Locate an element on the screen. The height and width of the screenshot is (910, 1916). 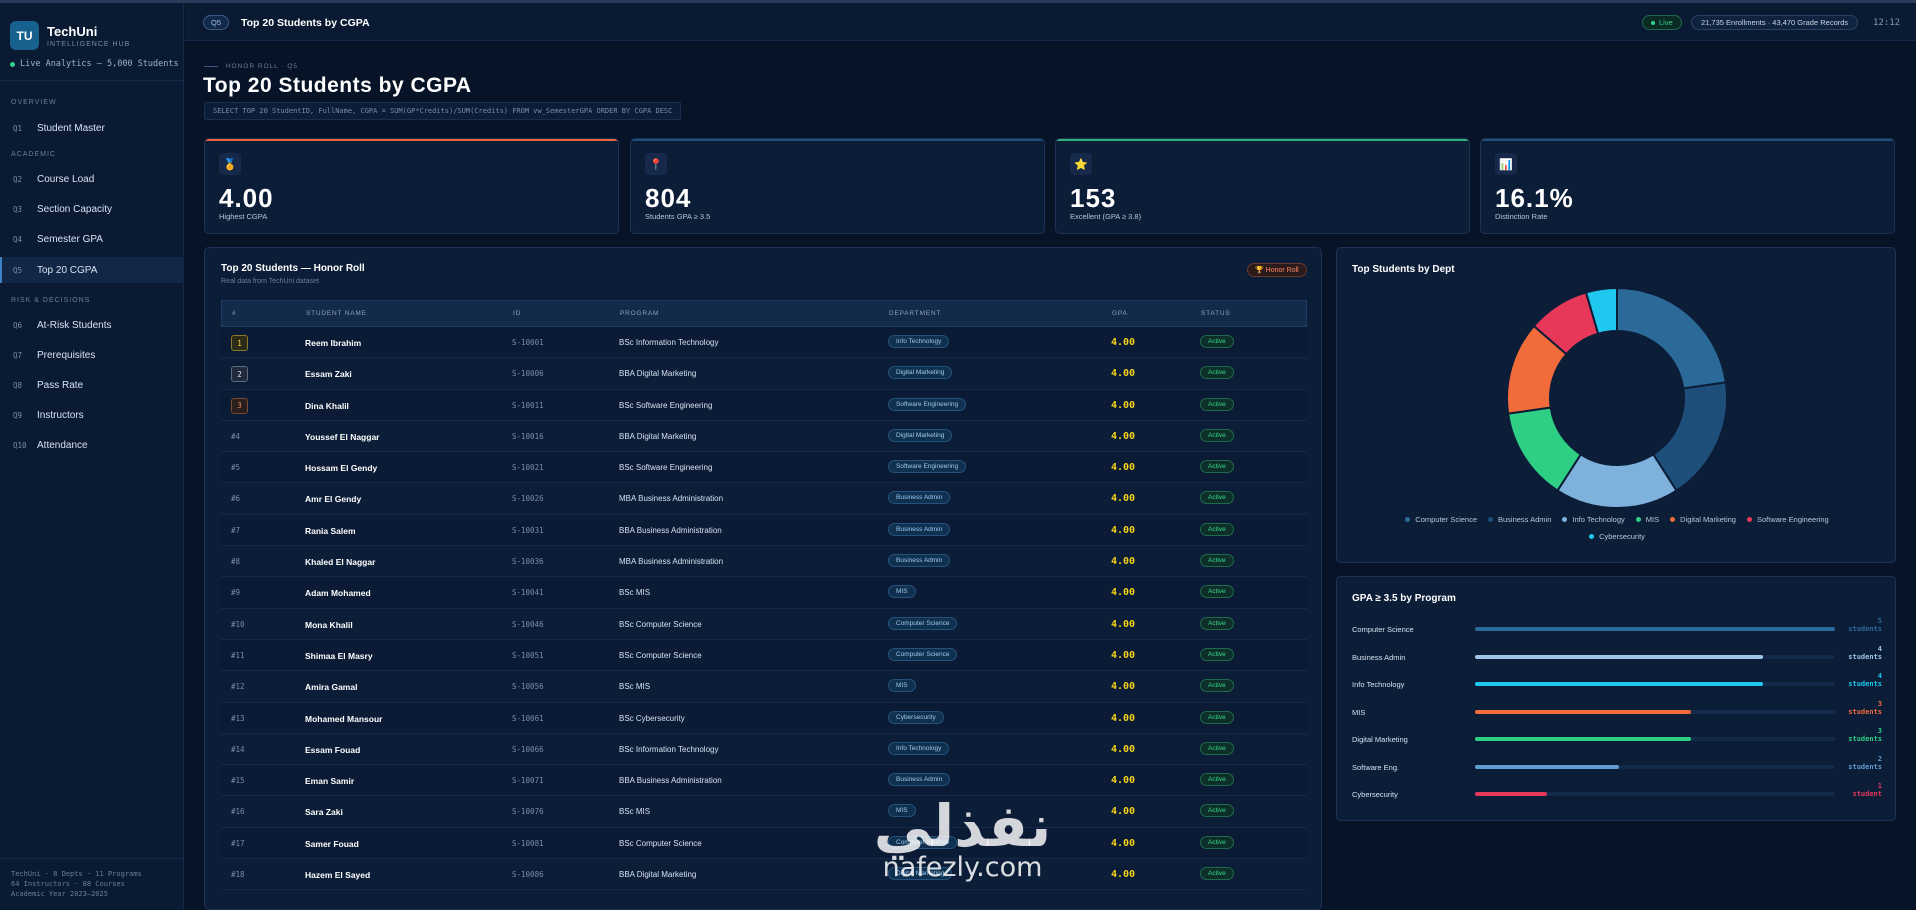
nav-label: Student Master is located at coordinates (71, 128).